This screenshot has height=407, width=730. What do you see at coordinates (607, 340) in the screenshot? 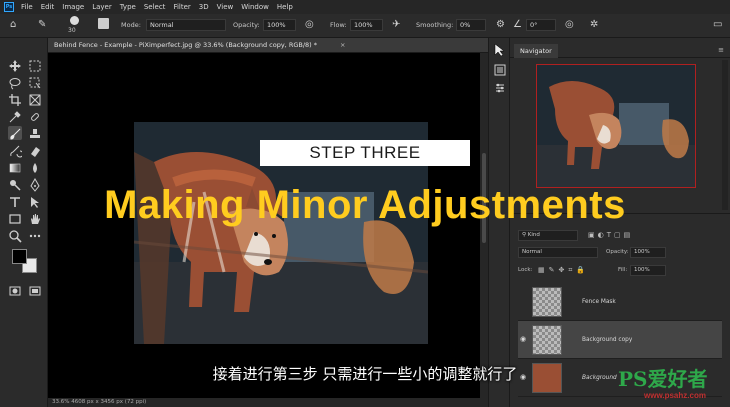
I see `layer-name: Background copy` at bounding box center [607, 340].